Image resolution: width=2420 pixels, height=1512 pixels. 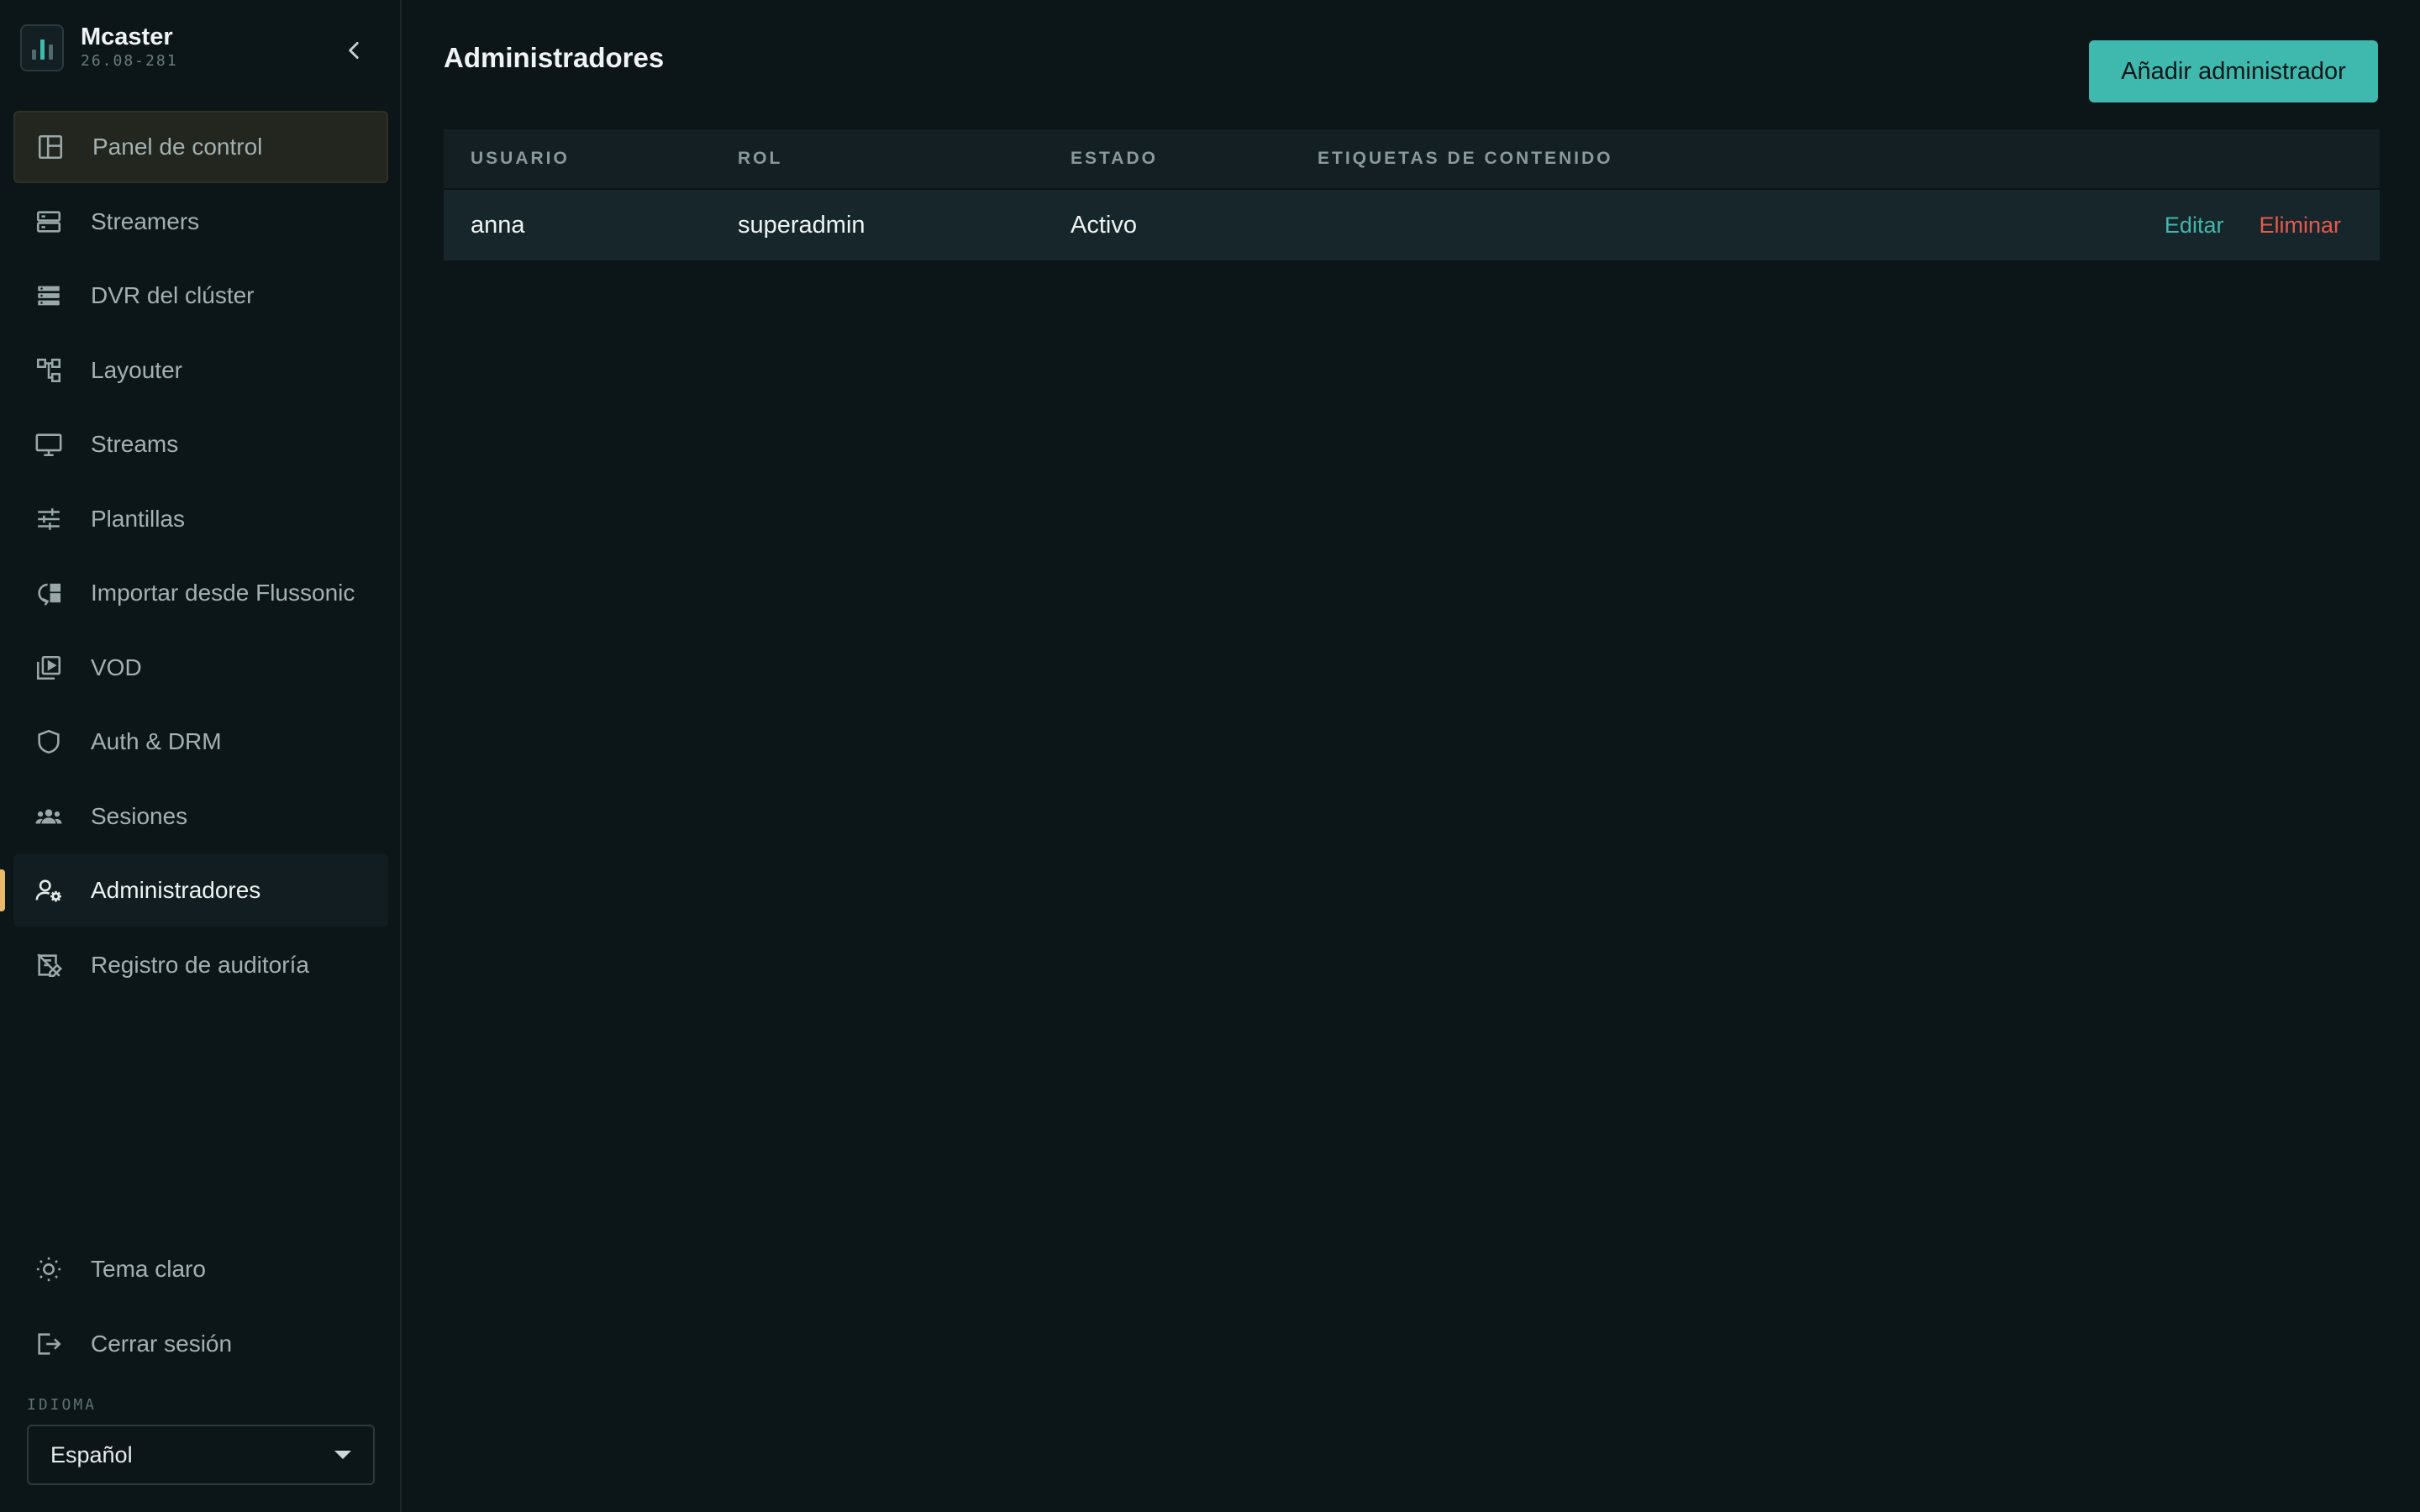 What do you see at coordinates (2233, 71) in the screenshot?
I see `add-admin-button: Añadir administrador` at bounding box center [2233, 71].